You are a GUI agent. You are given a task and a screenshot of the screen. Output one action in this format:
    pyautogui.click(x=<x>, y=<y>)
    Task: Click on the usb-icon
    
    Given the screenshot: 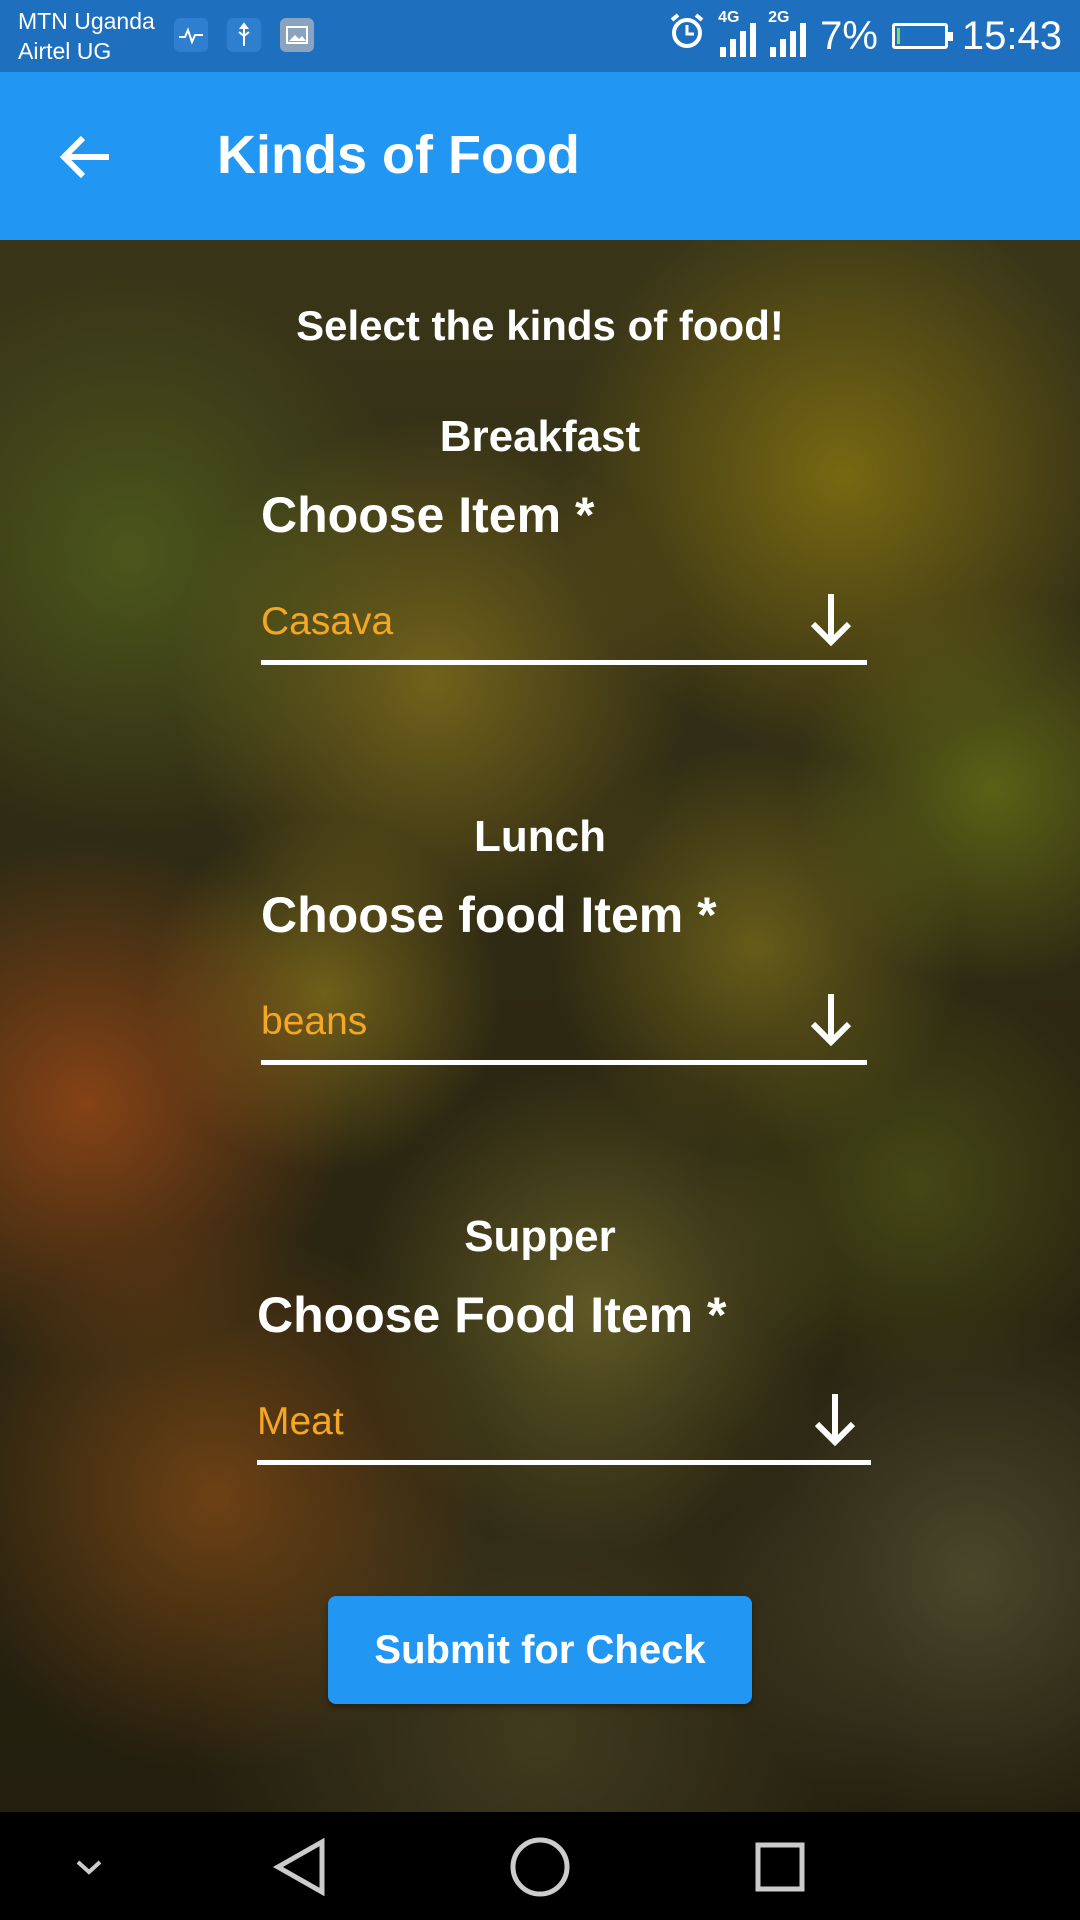 What is the action you would take?
    pyautogui.click(x=244, y=35)
    